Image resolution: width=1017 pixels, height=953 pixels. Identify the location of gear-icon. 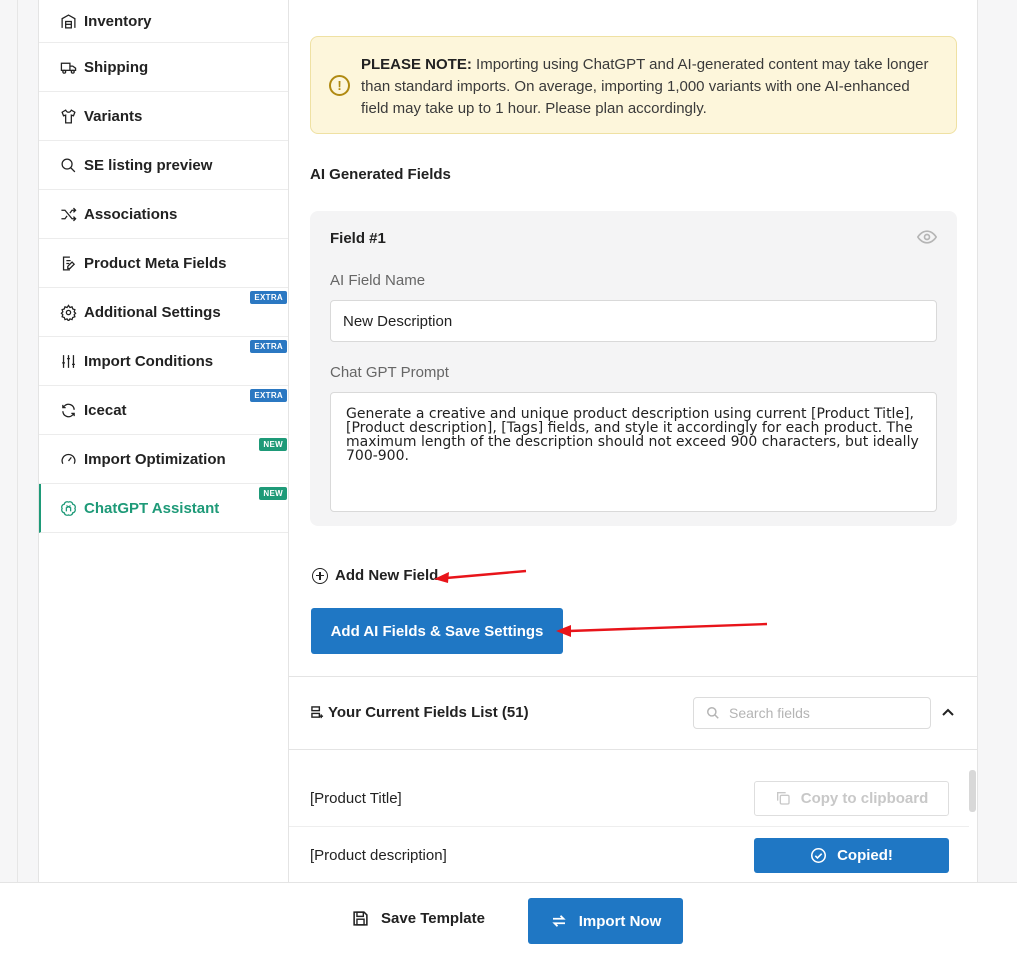
(68, 312).